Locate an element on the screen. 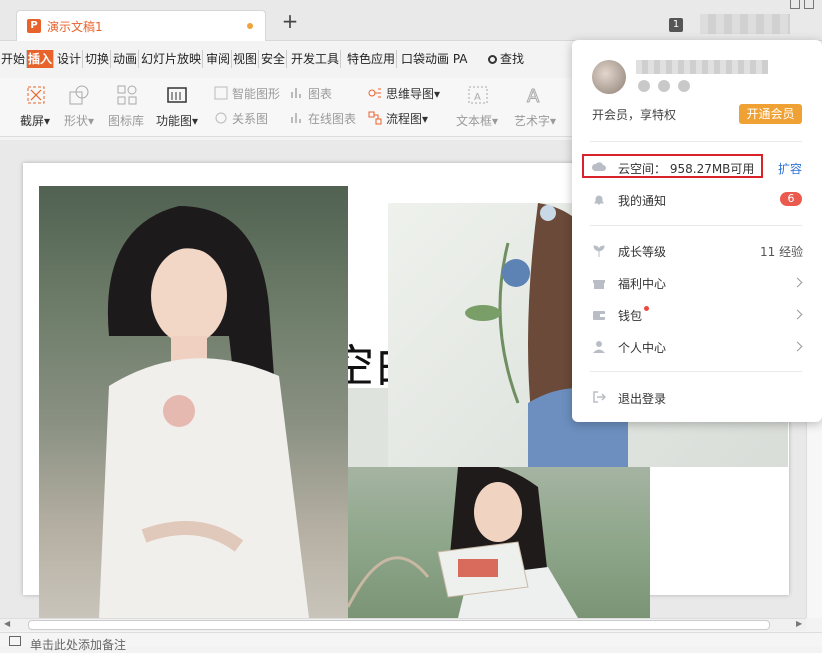  sprout-icon is located at coordinates (599, 251).